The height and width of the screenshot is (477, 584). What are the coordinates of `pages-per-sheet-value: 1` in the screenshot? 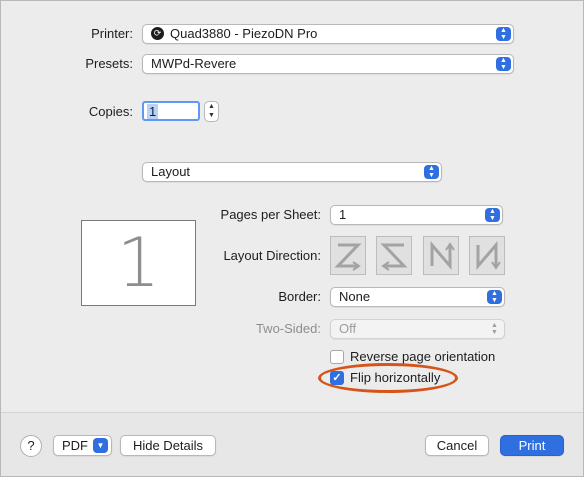 It's located at (343, 214).